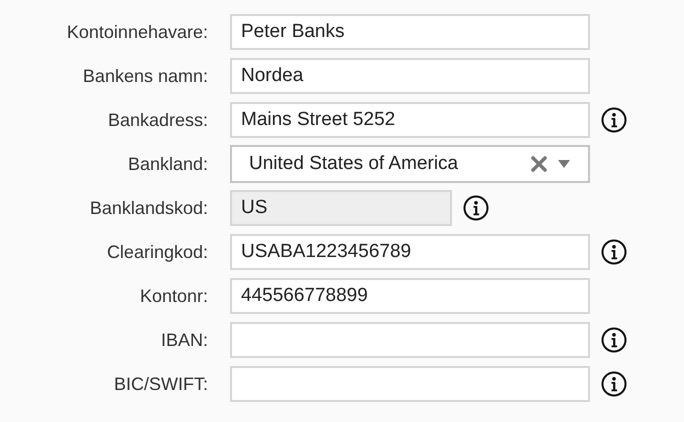 This screenshot has width=684, height=422. What do you see at coordinates (157, 252) in the screenshot?
I see `field-label: Clearingkod:` at bounding box center [157, 252].